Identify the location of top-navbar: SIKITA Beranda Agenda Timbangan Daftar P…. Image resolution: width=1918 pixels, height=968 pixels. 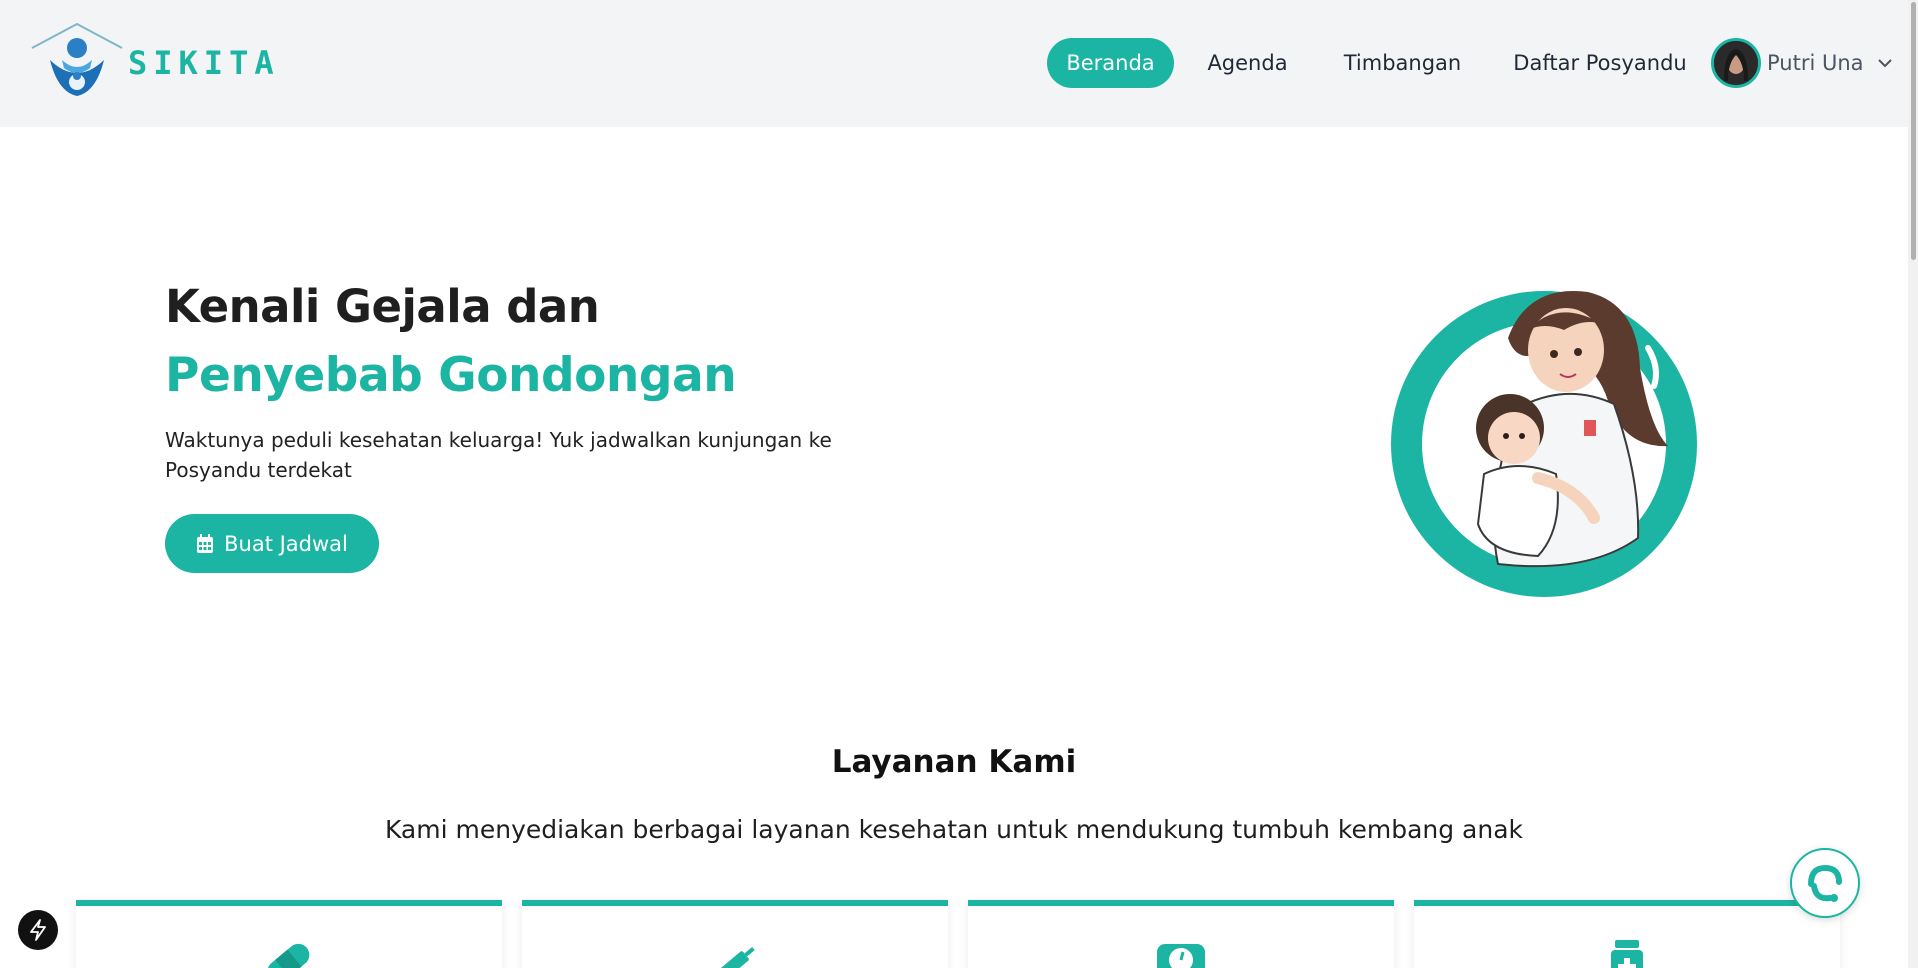
(954, 63).